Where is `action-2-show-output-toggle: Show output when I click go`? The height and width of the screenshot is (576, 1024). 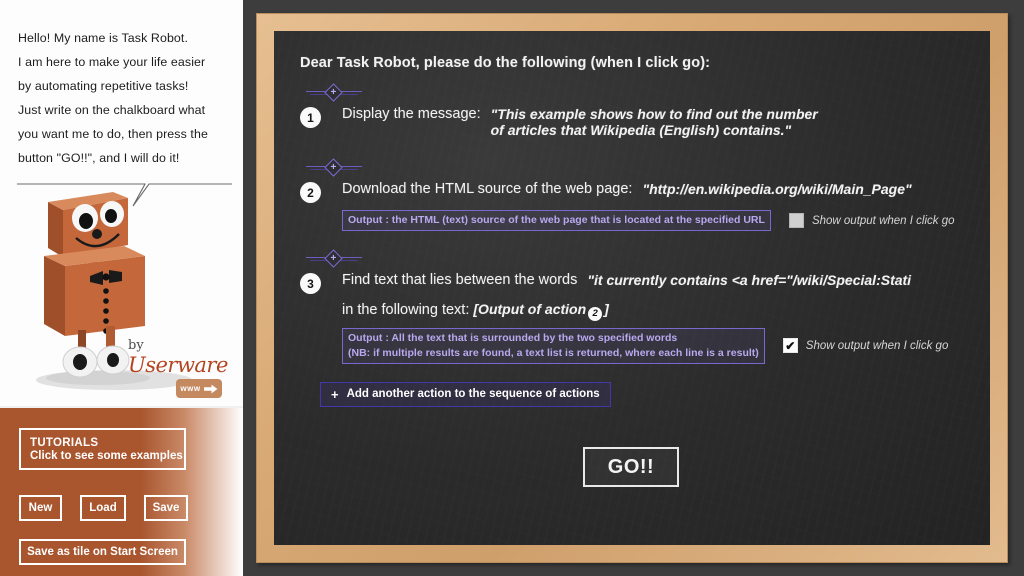 action-2-show-output-toggle: Show output when I click go is located at coordinates (871, 220).